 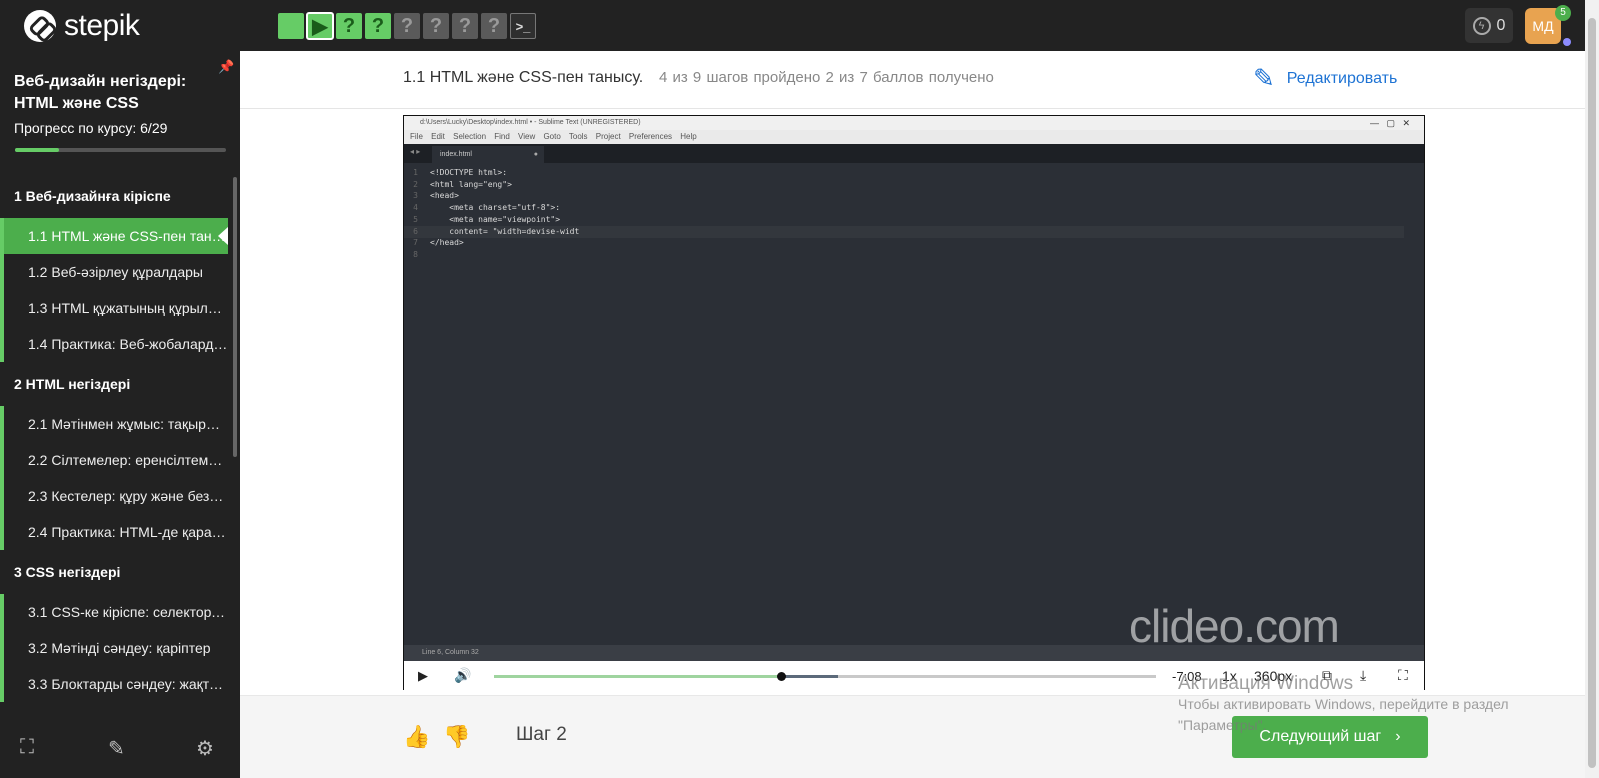 I want to click on code-line: 8, so click(x=904, y=255).